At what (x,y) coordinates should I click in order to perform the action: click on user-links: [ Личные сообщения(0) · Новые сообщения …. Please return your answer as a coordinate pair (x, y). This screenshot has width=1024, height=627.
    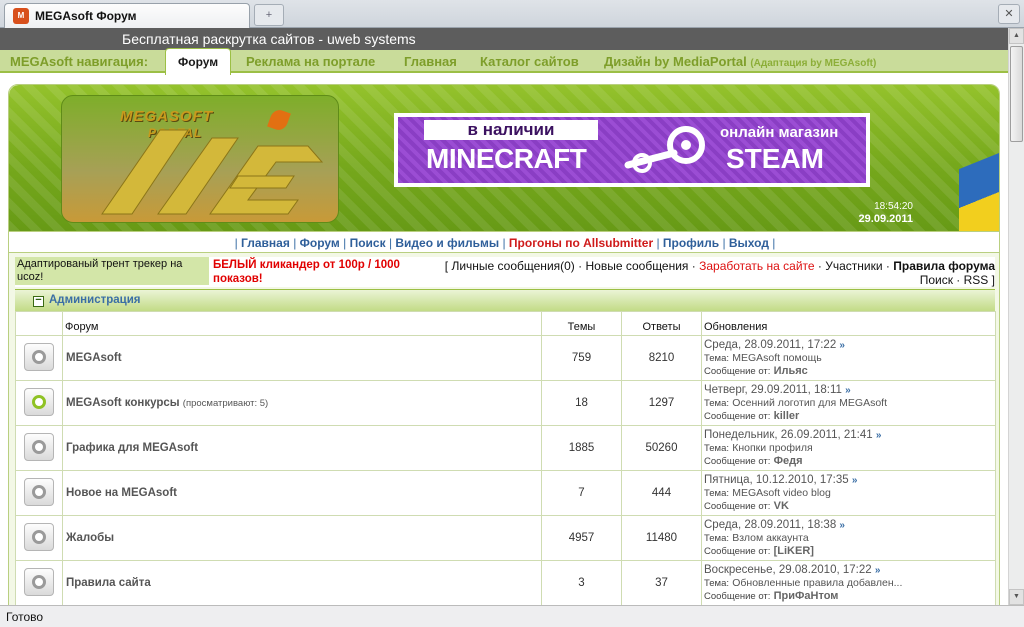
    Looking at the image, I should click on (719, 273).